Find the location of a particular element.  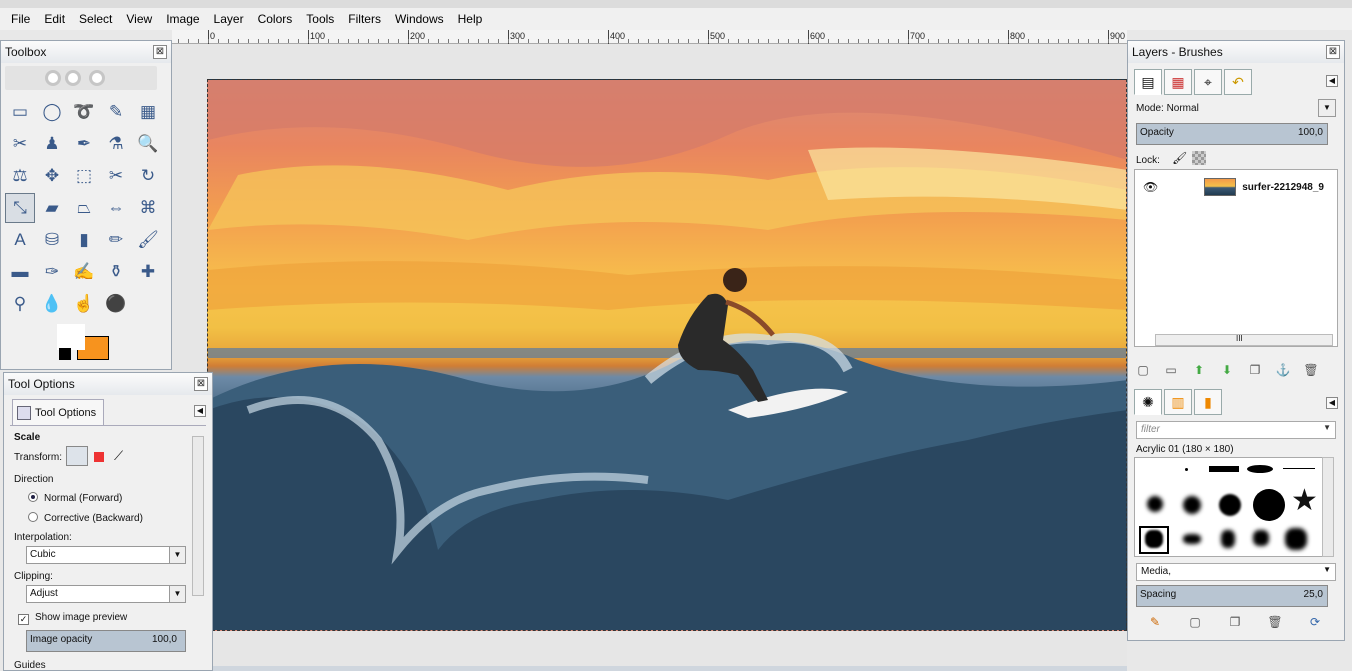

eraser-icon: ▬ is located at coordinates (20, 272).